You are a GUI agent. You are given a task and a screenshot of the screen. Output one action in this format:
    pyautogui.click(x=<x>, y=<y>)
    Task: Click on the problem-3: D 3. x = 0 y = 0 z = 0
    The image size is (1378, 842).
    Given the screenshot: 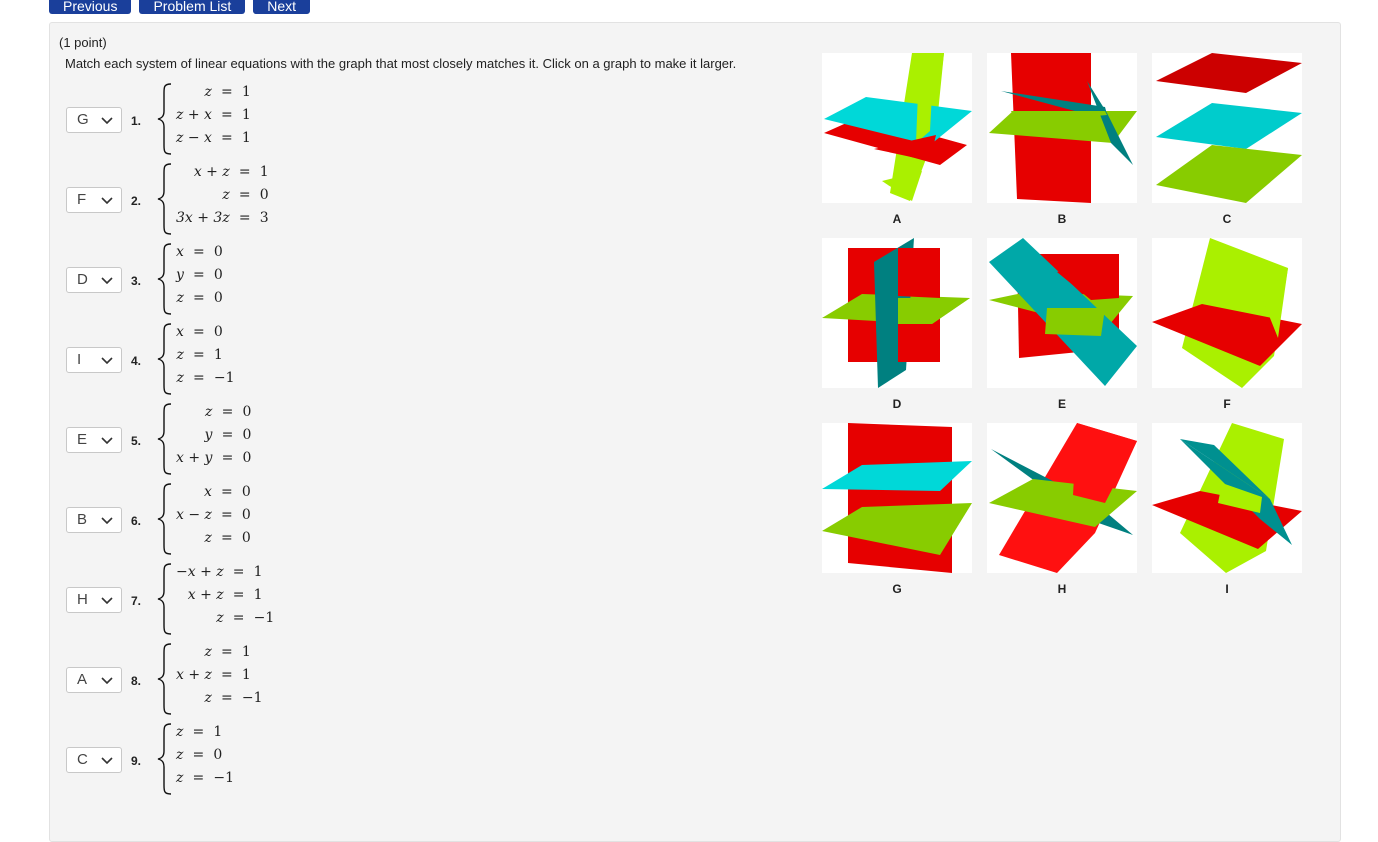 What is the action you would take?
    pyautogui.click(x=216, y=283)
    